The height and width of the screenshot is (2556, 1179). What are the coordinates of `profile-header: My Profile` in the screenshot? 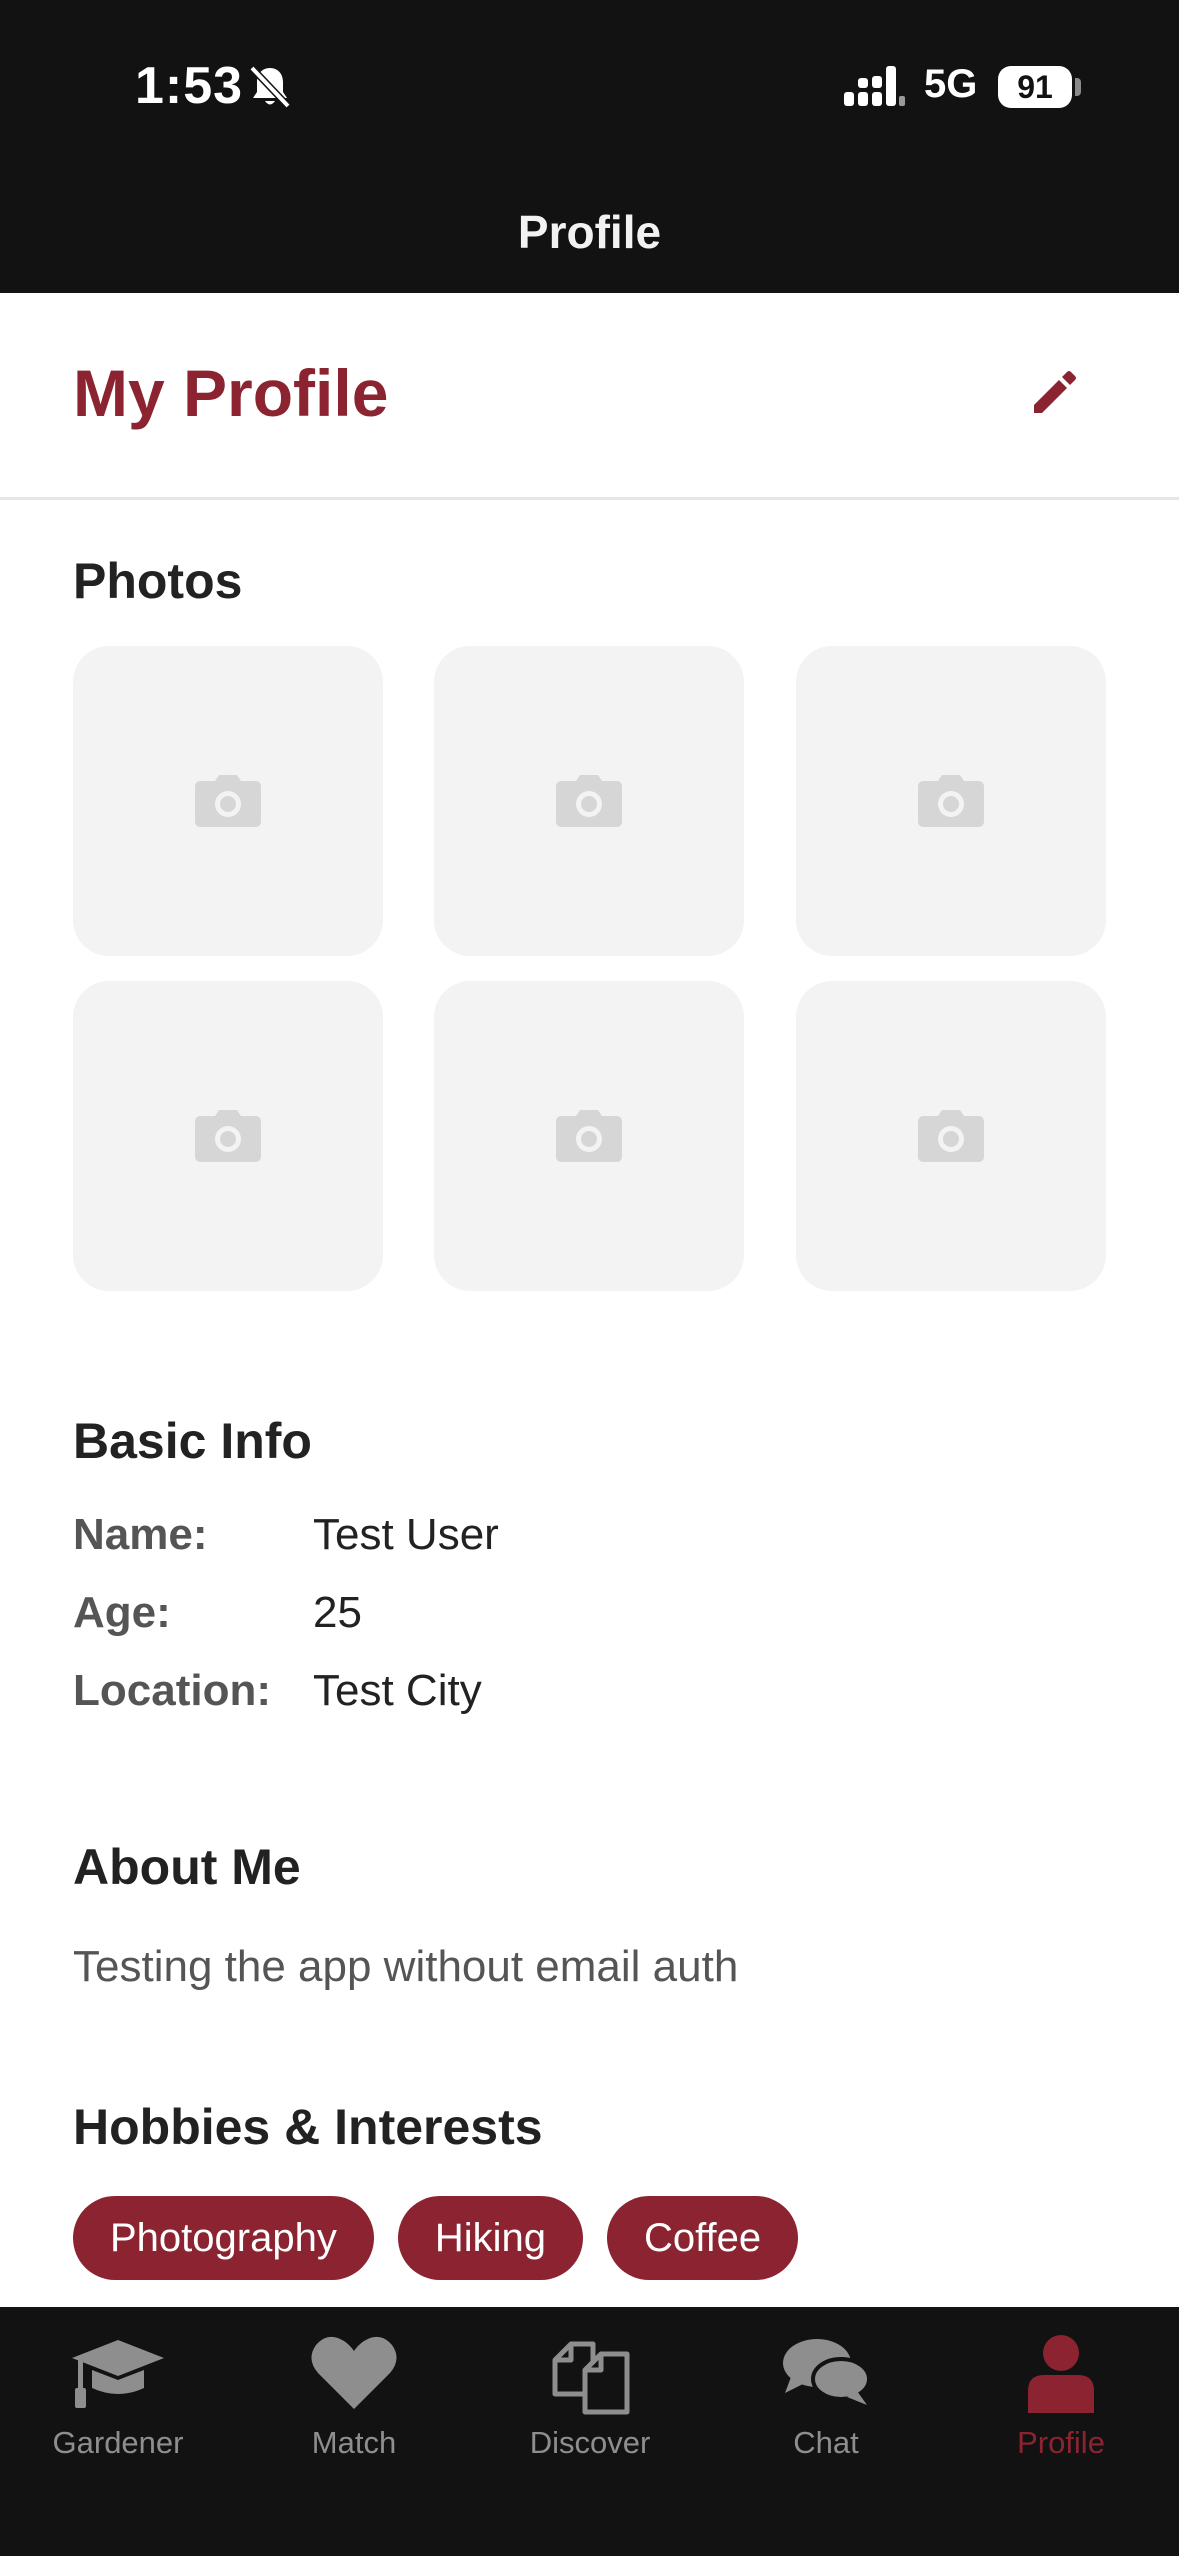 It's located at (589, 396).